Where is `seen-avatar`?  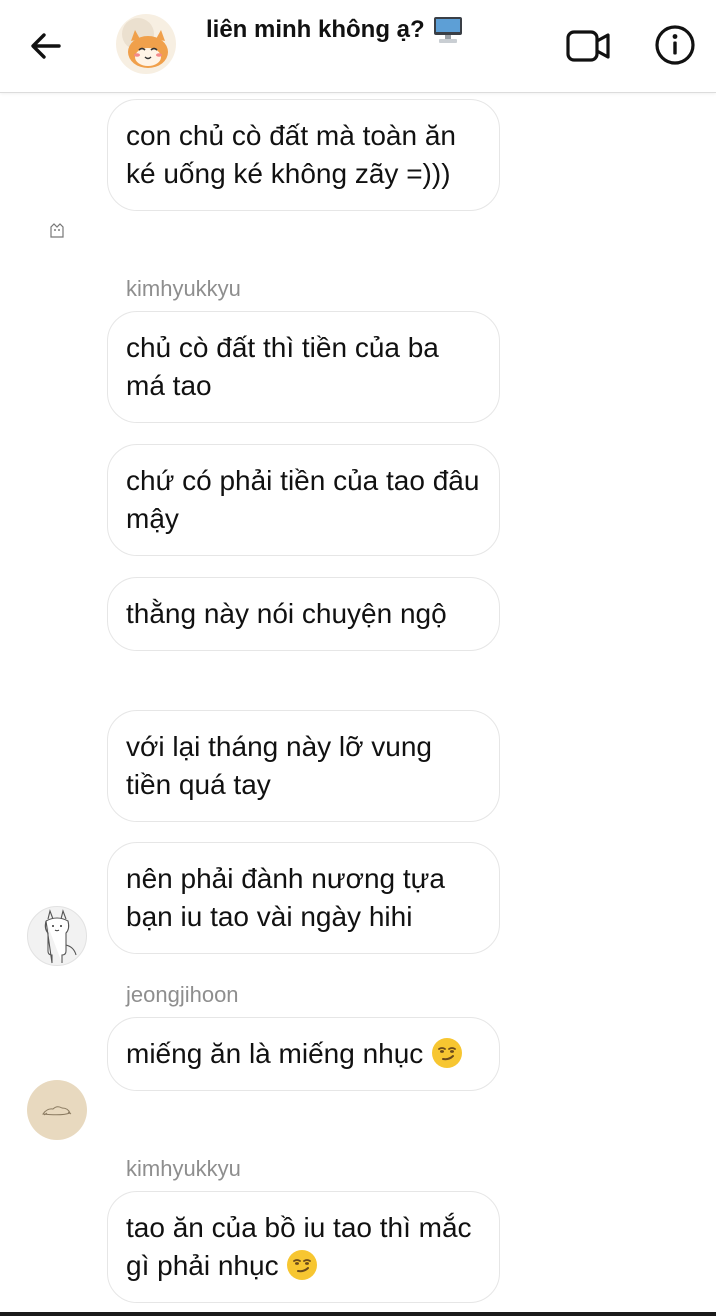
seen-avatar is located at coordinates (57, 230).